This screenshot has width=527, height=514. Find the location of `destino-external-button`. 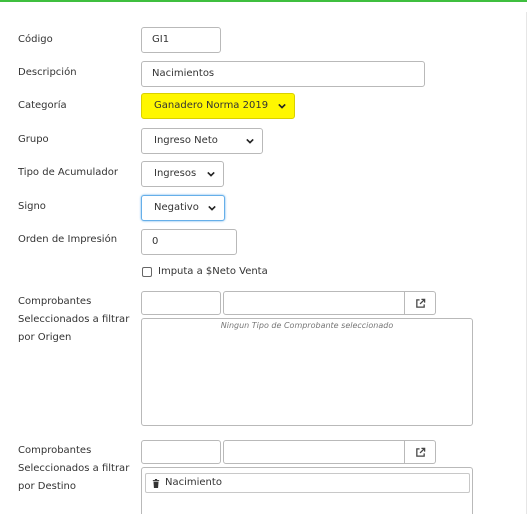

destino-external-button is located at coordinates (420, 452).